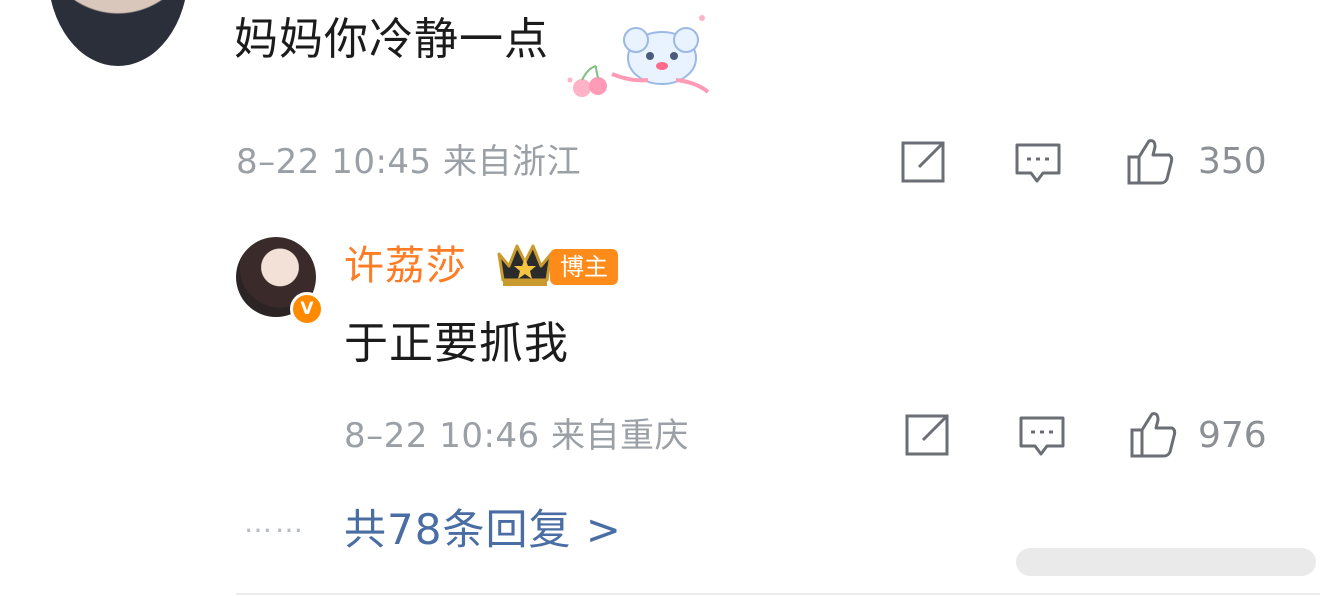 Image resolution: width=1320 pixels, height=596 pixels. What do you see at coordinates (1232, 161) in the screenshot?
I see `like-count: 350` at bounding box center [1232, 161].